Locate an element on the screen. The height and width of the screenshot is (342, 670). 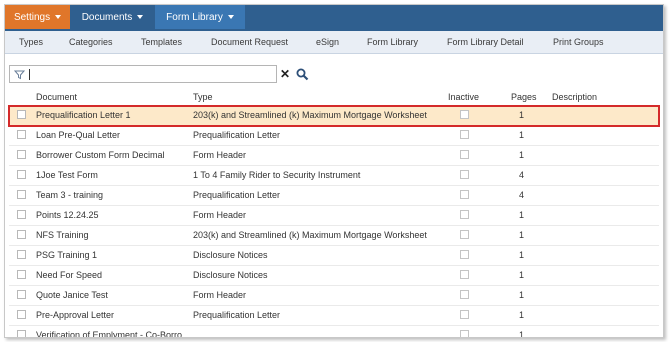
table-row: Need For Speed Disclosure Notices 1 is located at coordinates (334, 276).